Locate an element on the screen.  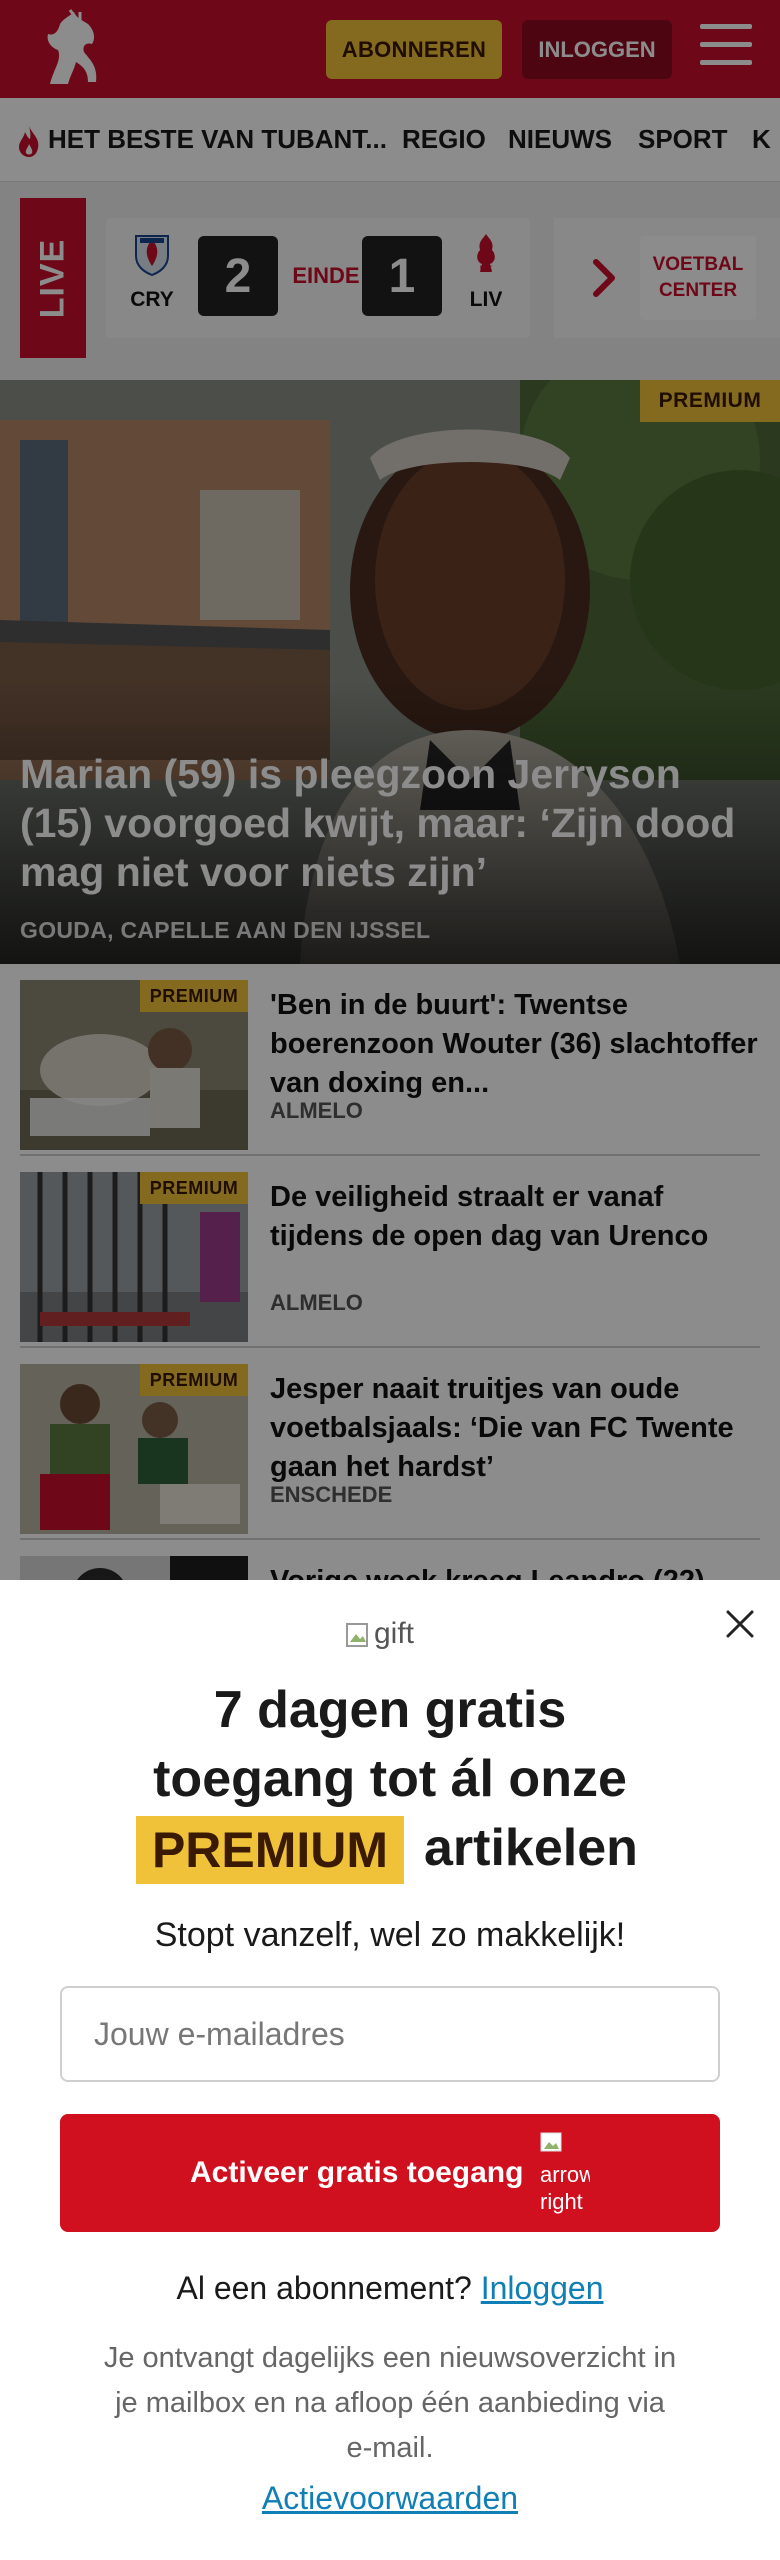
activate-button: Activeer gratis toegang arrow-right is located at coordinates (390, 2173).